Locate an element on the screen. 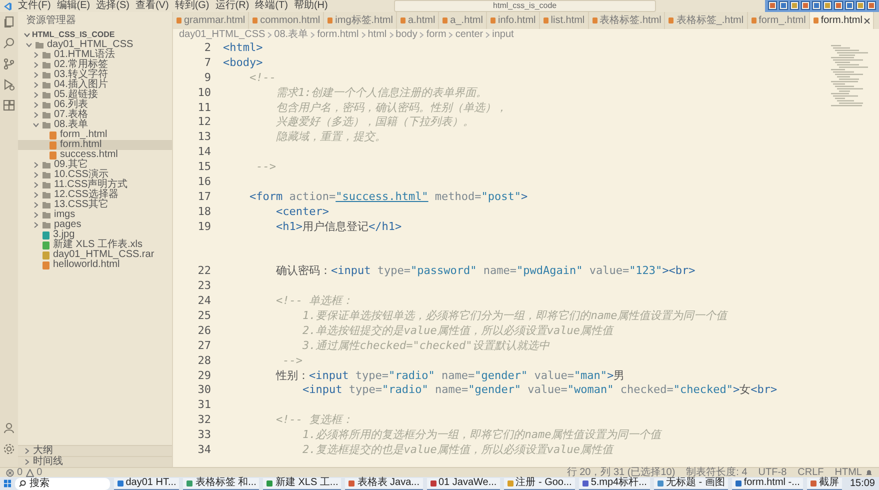 This screenshot has width=879, height=490. breadcrumb-item: input is located at coordinates (503, 34).